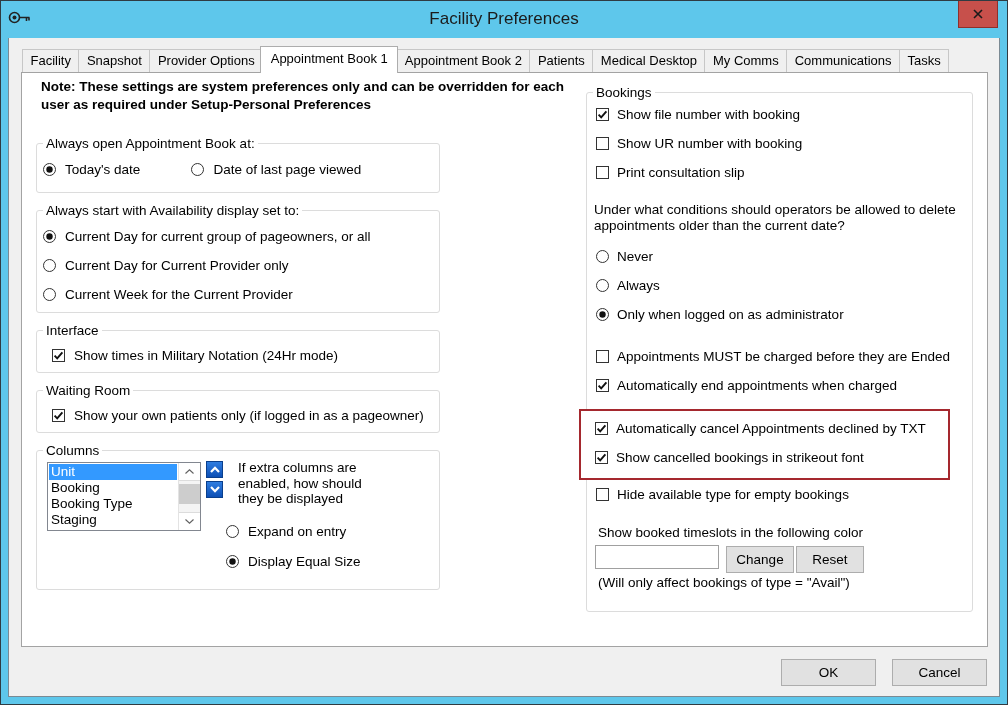 The height and width of the screenshot is (705, 1008). What do you see at coordinates (287, 169) in the screenshot?
I see `radio-label: Date of last page viewed` at bounding box center [287, 169].